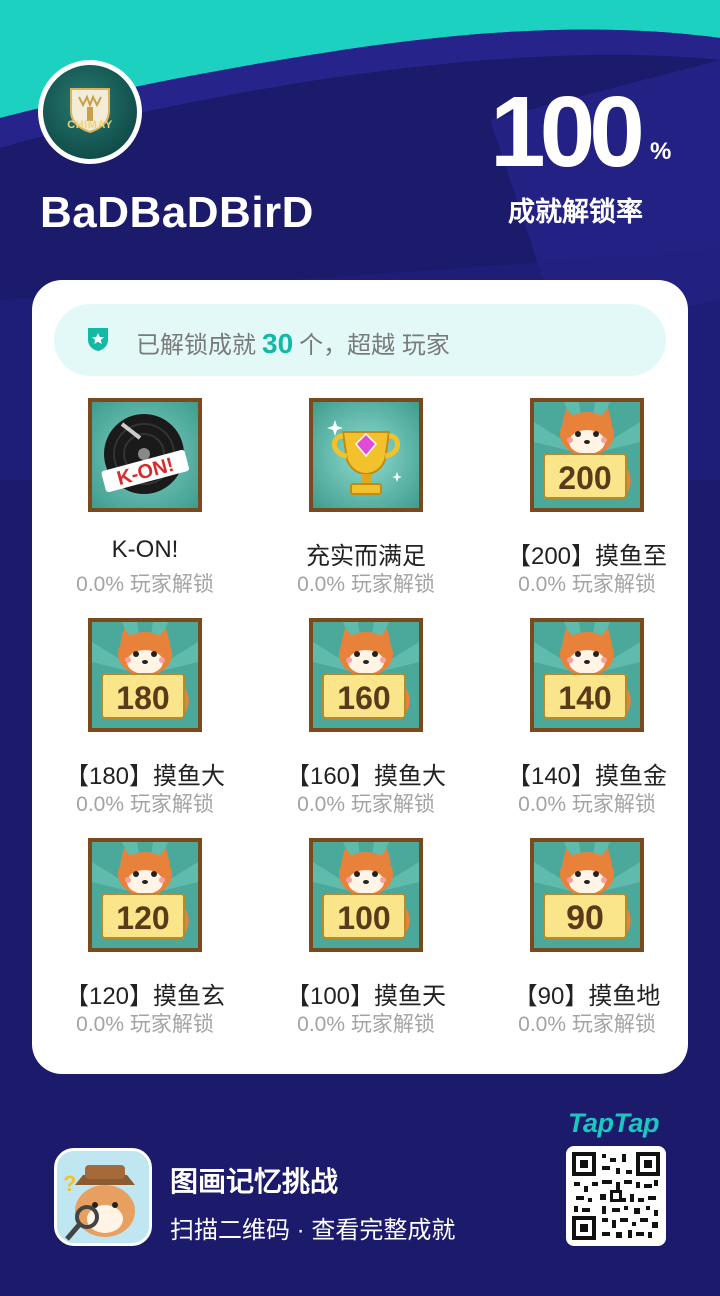 This screenshot has width=720, height=1296. What do you see at coordinates (661, 151) in the screenshot?
I see `unlock-rate-unit: %` at bounding box center [661, 151].